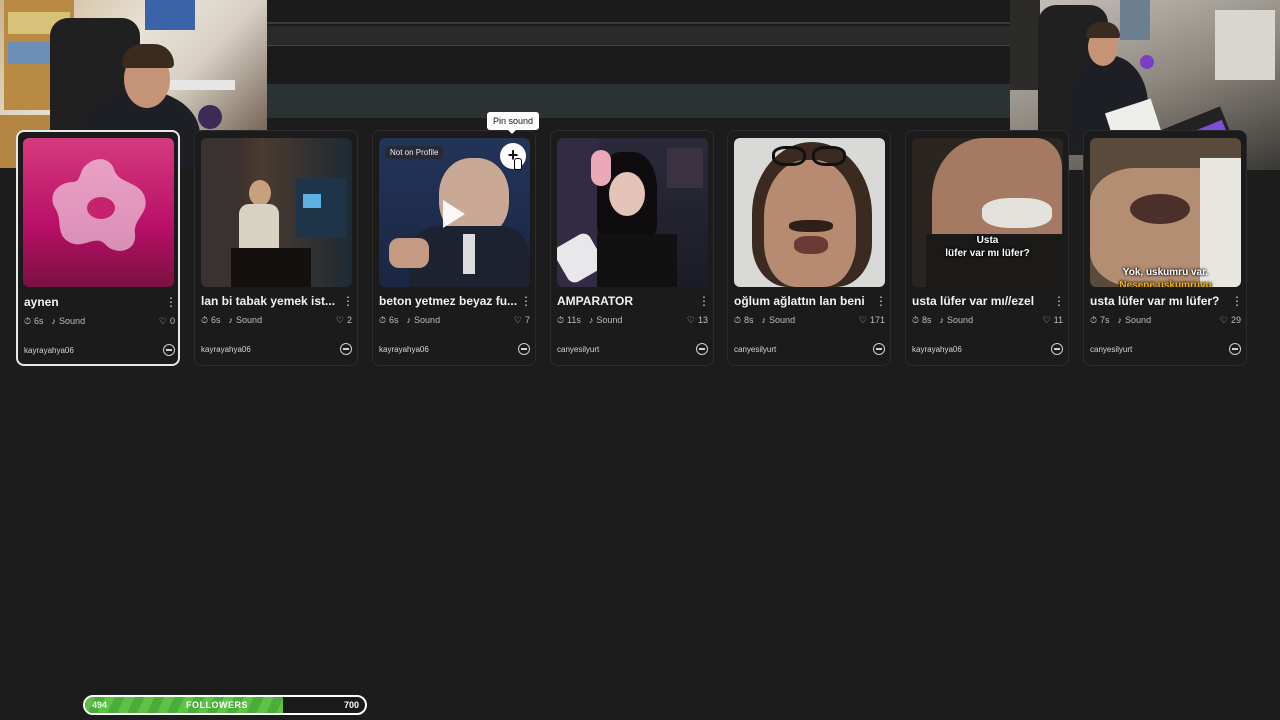 This screenshot has height=720, width=1280. What do you see at coordinates (627, 301) in the screenshot?
I see `sound-title: AMPARATOR` at bounding box center [627, 301].